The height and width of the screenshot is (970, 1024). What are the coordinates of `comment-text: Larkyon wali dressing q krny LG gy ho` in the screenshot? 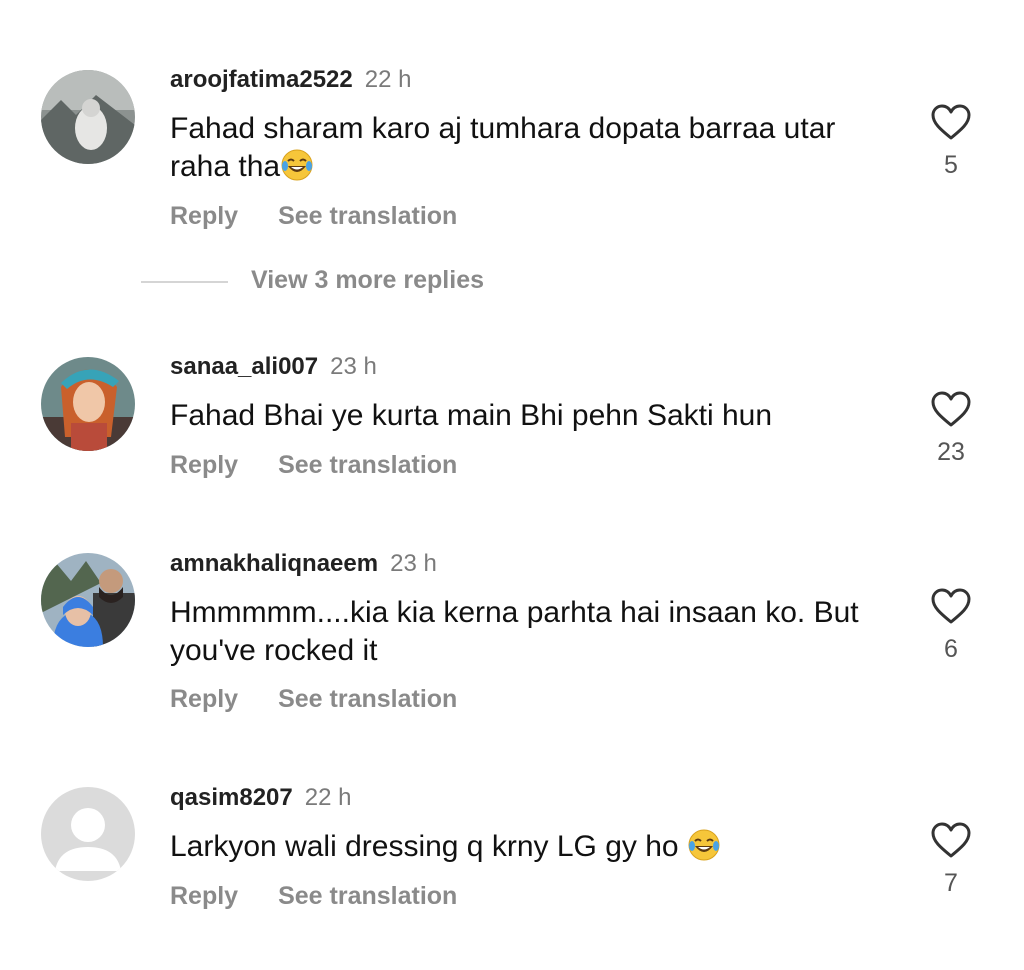 It's located at (530, 847).